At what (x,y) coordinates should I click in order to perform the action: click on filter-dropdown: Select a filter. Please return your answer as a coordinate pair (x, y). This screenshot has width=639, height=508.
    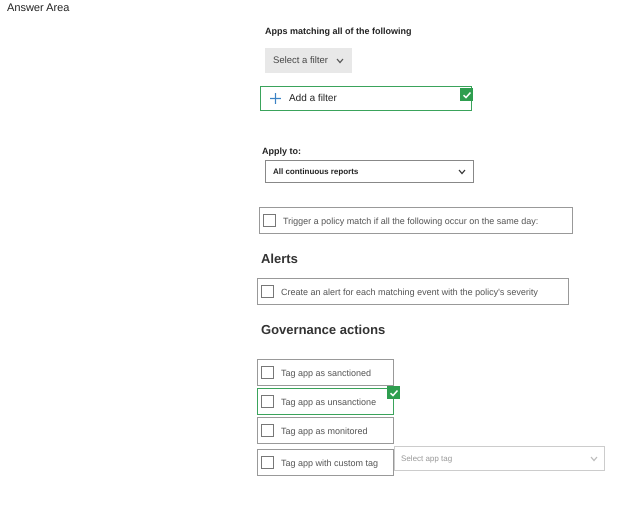
    Looking at the image, I should click on (308, 60).